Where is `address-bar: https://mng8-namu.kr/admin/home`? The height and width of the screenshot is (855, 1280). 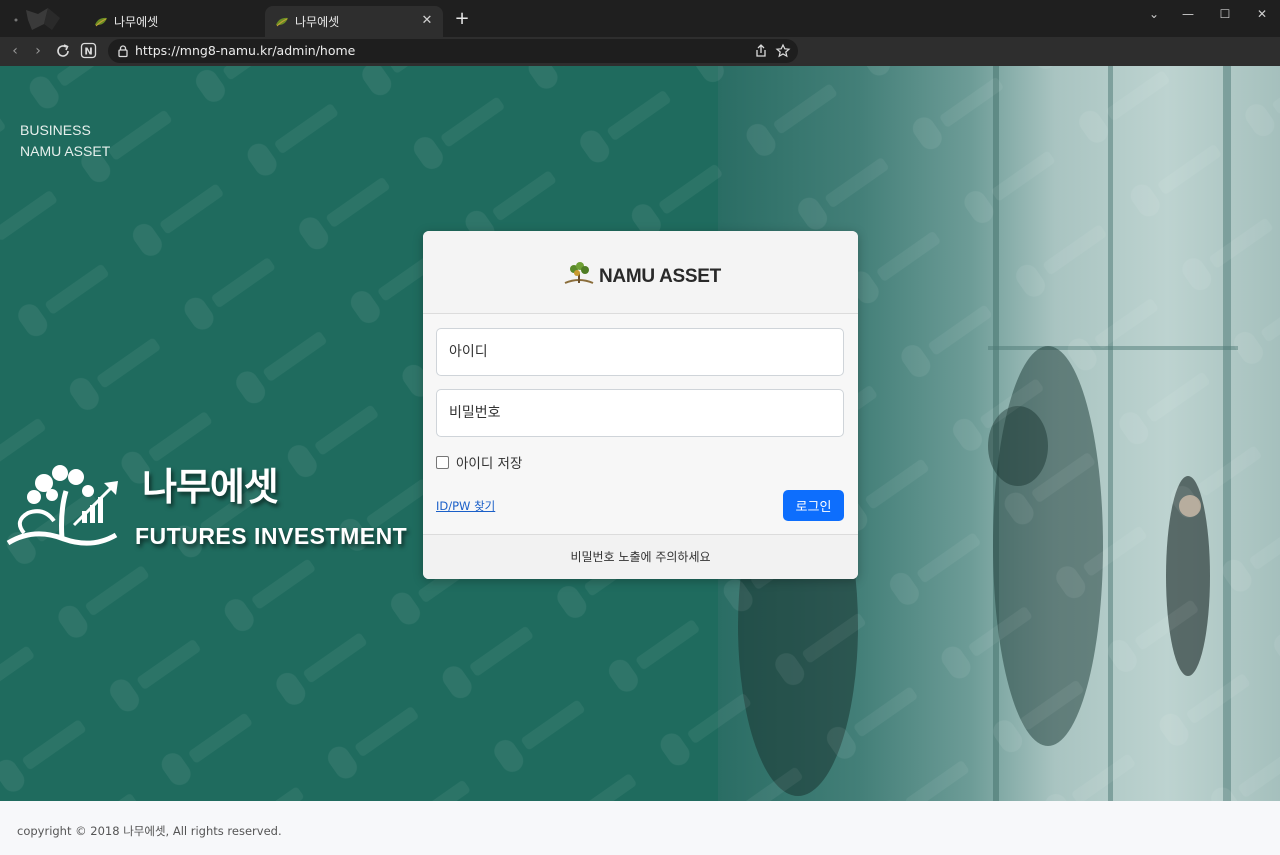
address-bar: https://mng8-namu.kr/admin/home is located at coordinates (453, 51).